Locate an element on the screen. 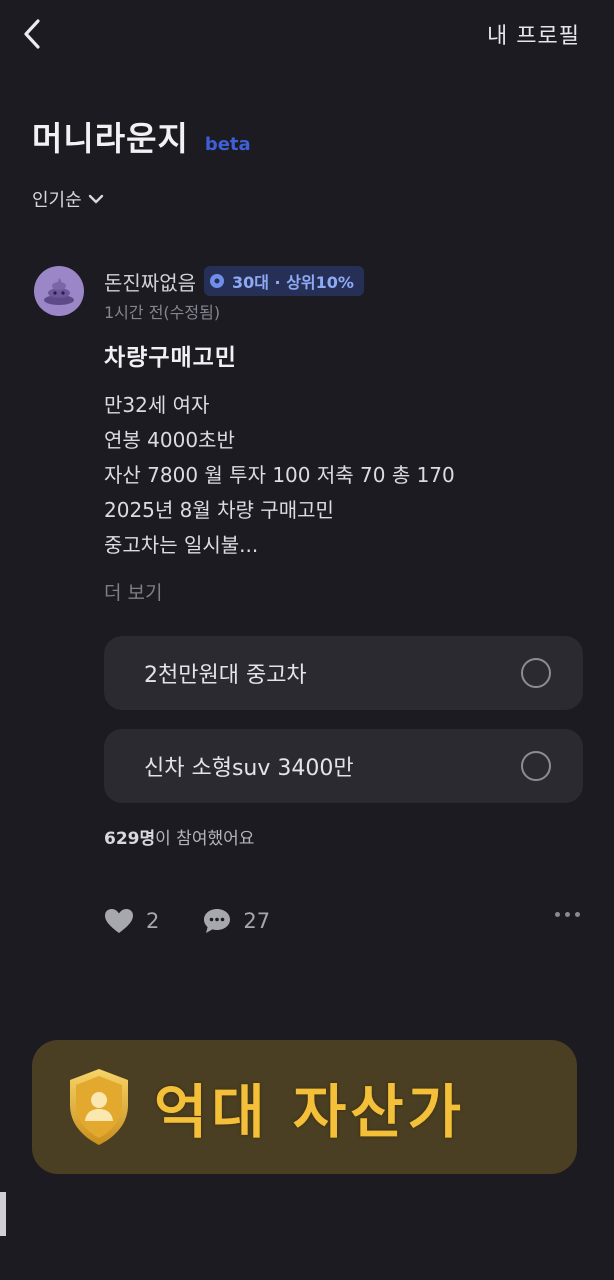 Image resolution: width=614 pixels, height=1280 pixels. back-button is located at coordinates (32, 34).